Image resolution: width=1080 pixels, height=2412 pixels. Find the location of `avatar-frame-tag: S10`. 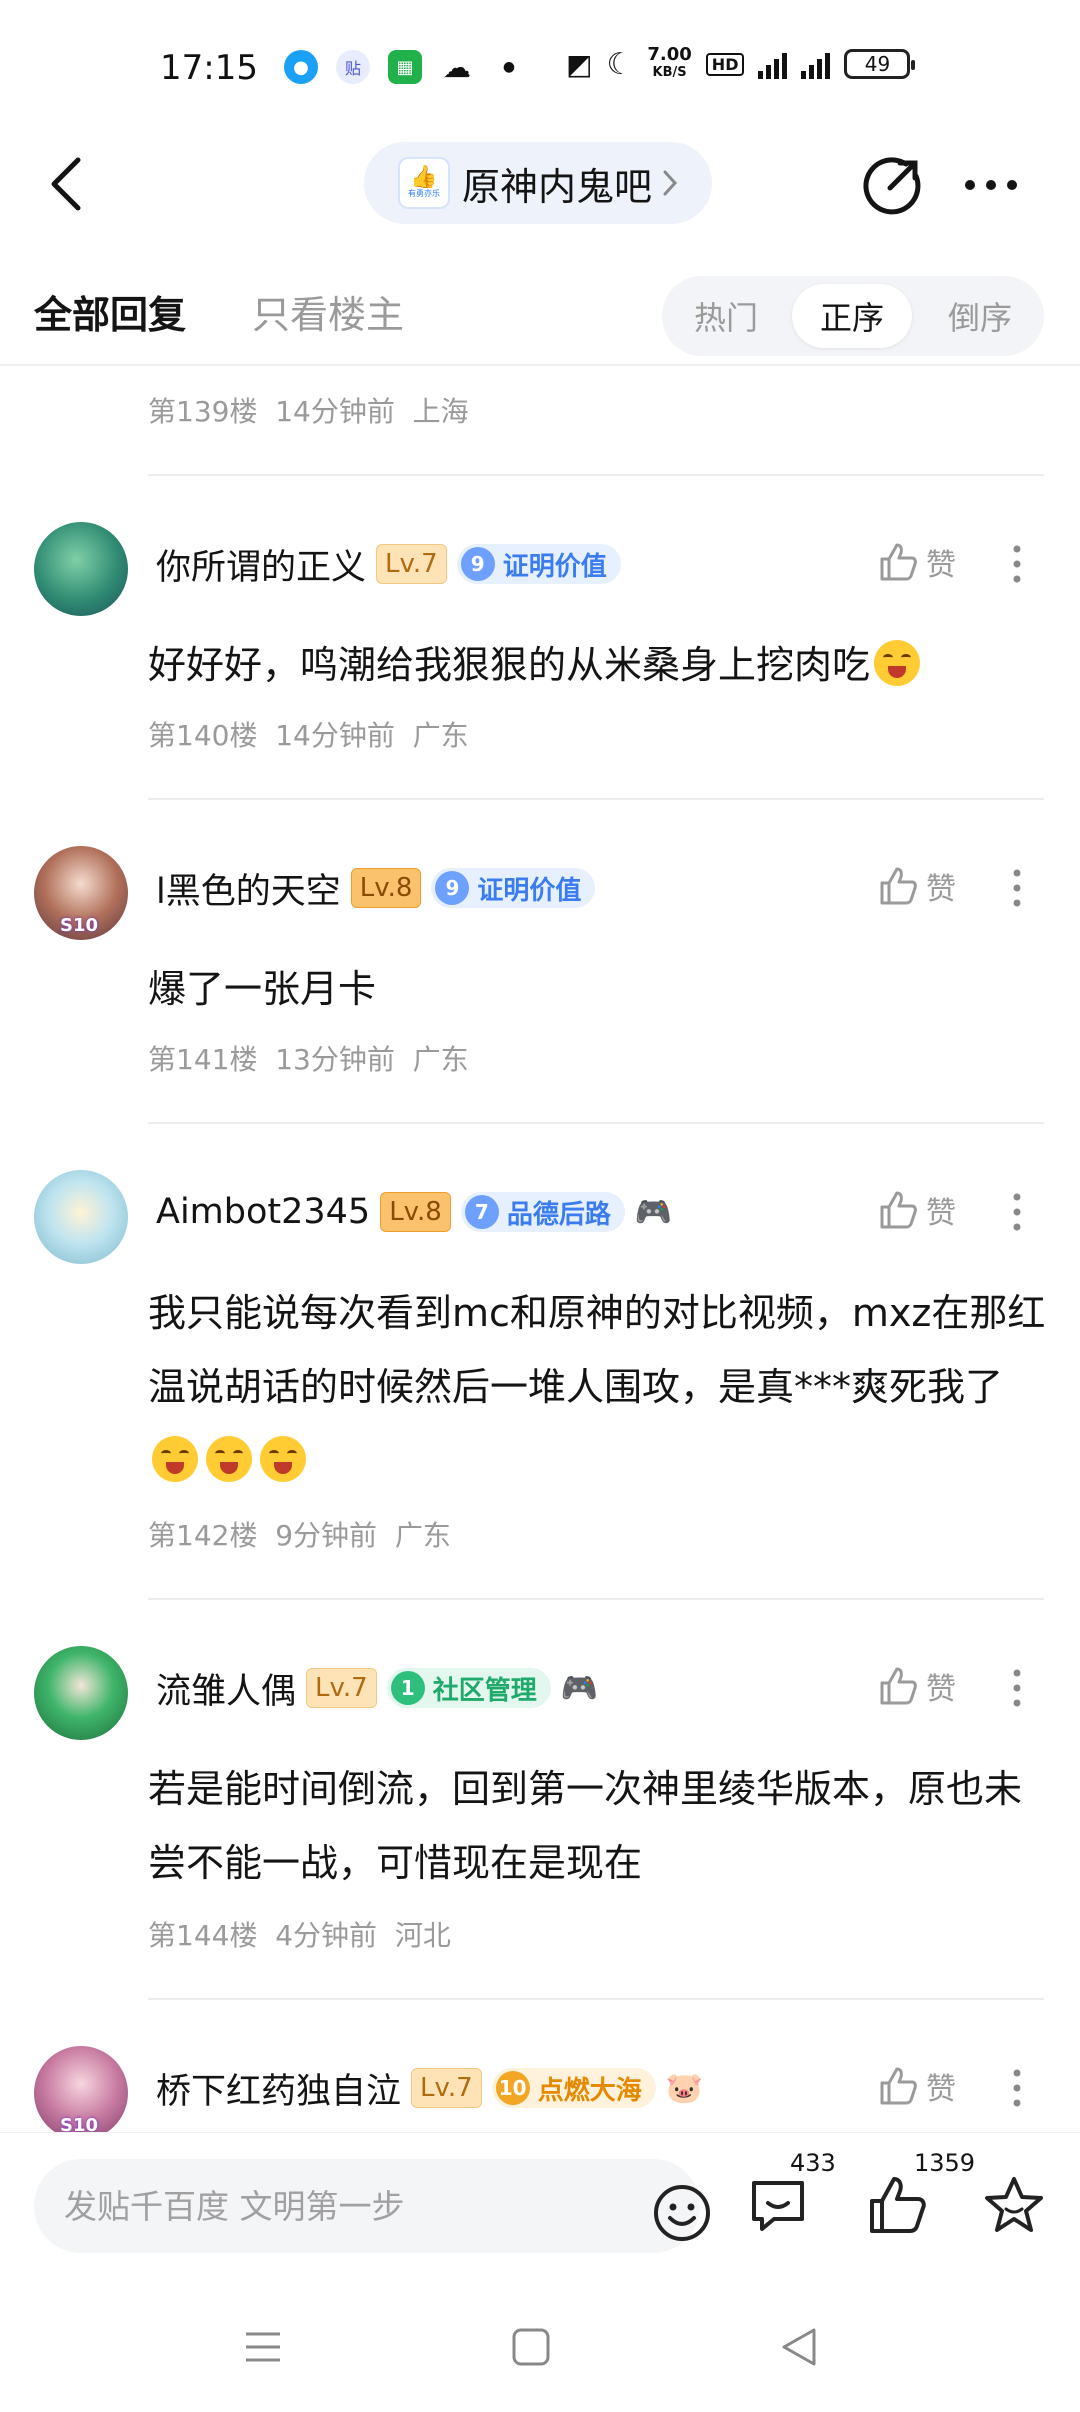

avatar-frame-tag: S10 is located at coordinates (79, 2123).